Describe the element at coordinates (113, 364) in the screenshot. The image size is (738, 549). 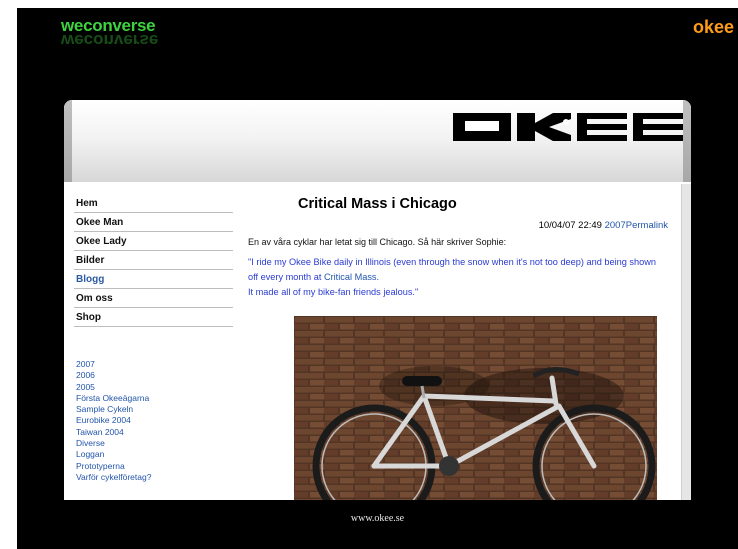
I see `archive-link: 2007` at that location.